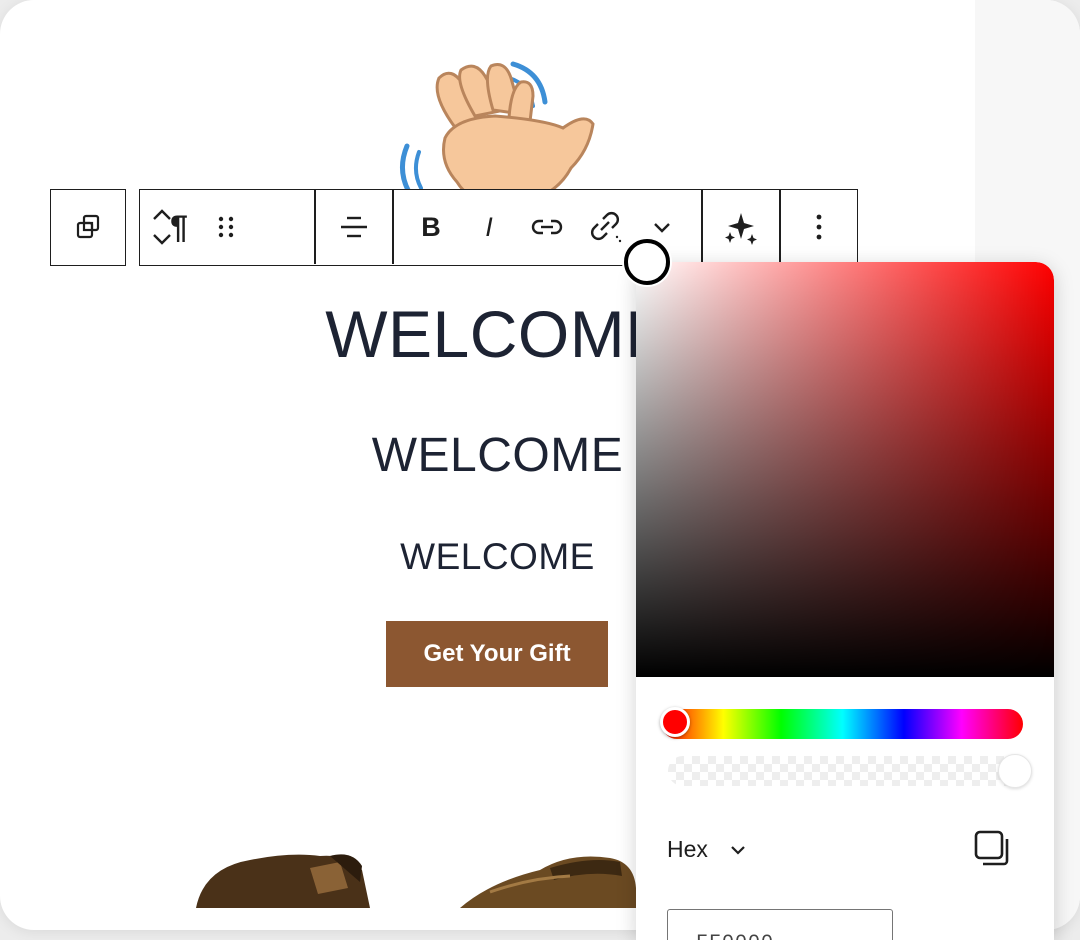 This screenshot has height=940, width=1080. What do you see at coordinates (780, 924) in the screenshot?
I see `hex-value-input: FF0000` at bounding box center [780, 924].